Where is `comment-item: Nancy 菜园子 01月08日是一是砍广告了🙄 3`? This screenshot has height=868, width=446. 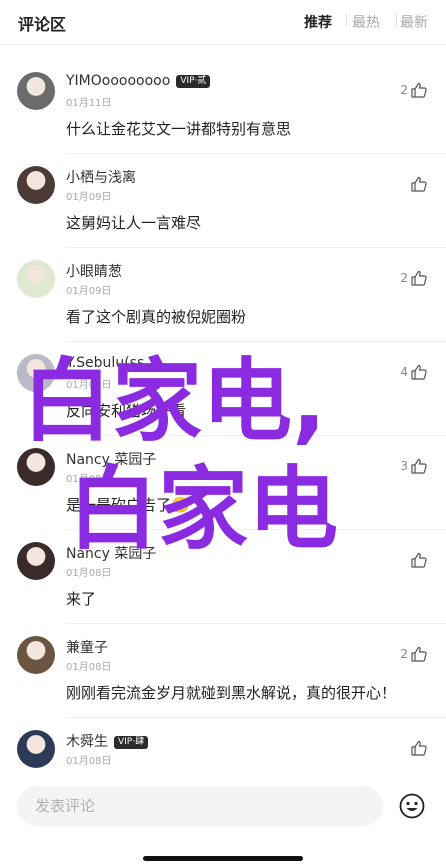
comment-item: Nancy 菜园子 01月08日是一是砍广告了🙄 3 is located at coordinates (223, 483).